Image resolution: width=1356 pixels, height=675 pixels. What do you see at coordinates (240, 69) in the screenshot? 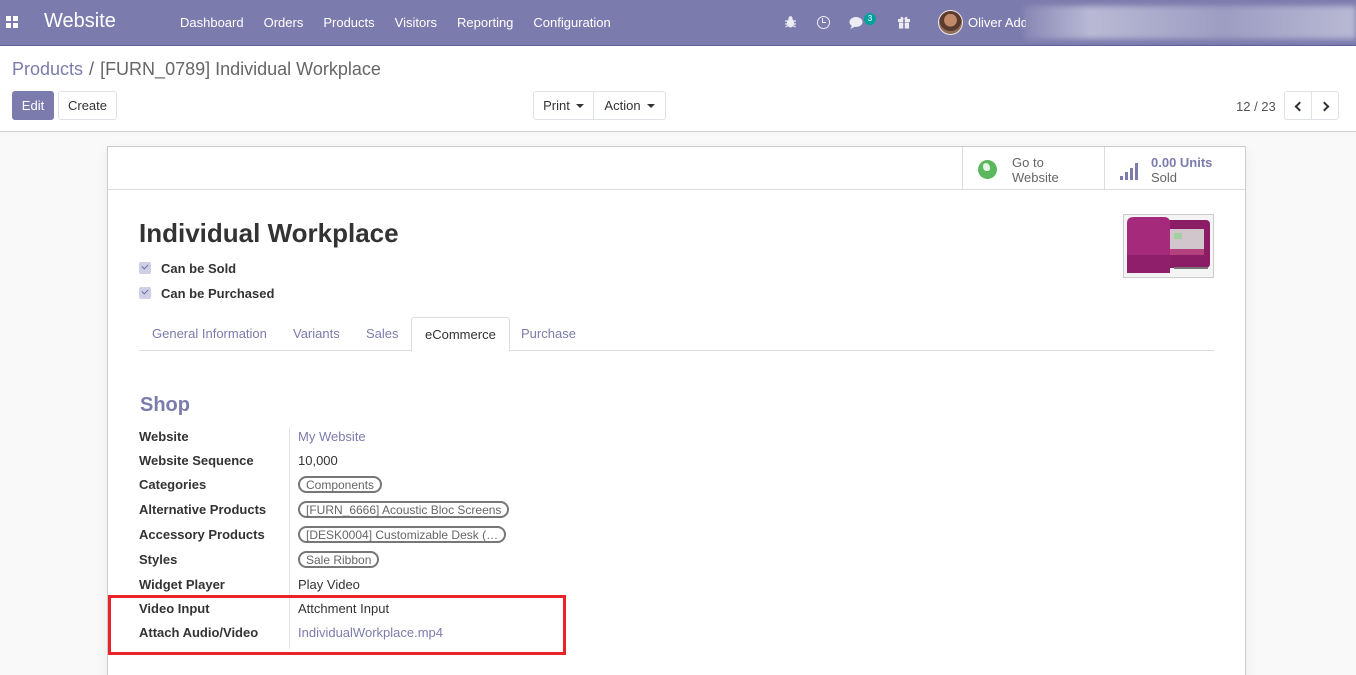
I see `breadcrumb-current: [FURN_0789] Individual Workplace` at bounding box center [240, 69].